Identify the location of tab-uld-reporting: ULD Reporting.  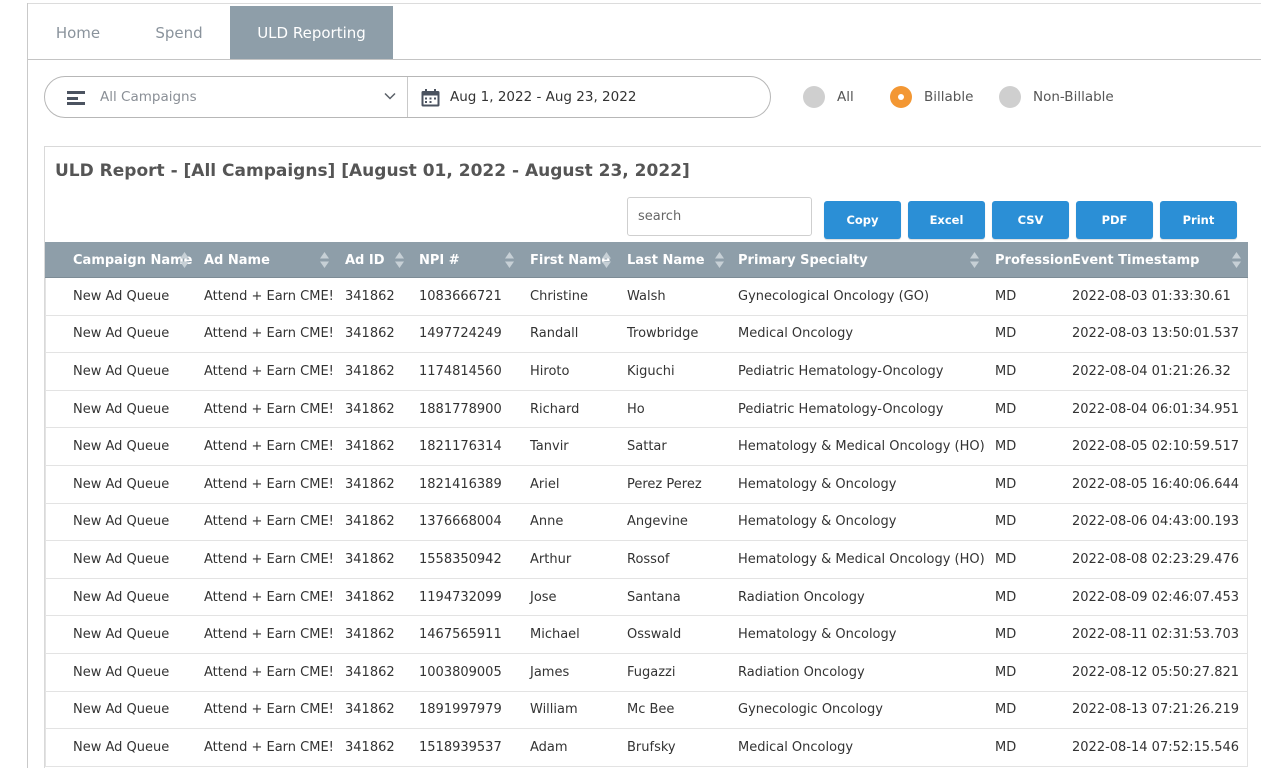
(311, 32).